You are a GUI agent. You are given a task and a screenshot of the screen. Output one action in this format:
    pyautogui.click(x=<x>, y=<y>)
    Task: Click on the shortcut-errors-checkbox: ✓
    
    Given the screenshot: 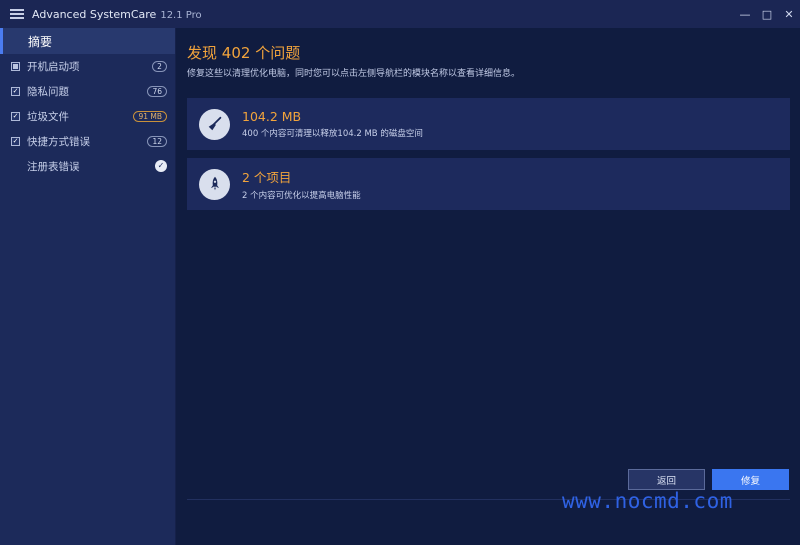 What is the action you would take?
    pyautogui.click(x=15, y=141)
    